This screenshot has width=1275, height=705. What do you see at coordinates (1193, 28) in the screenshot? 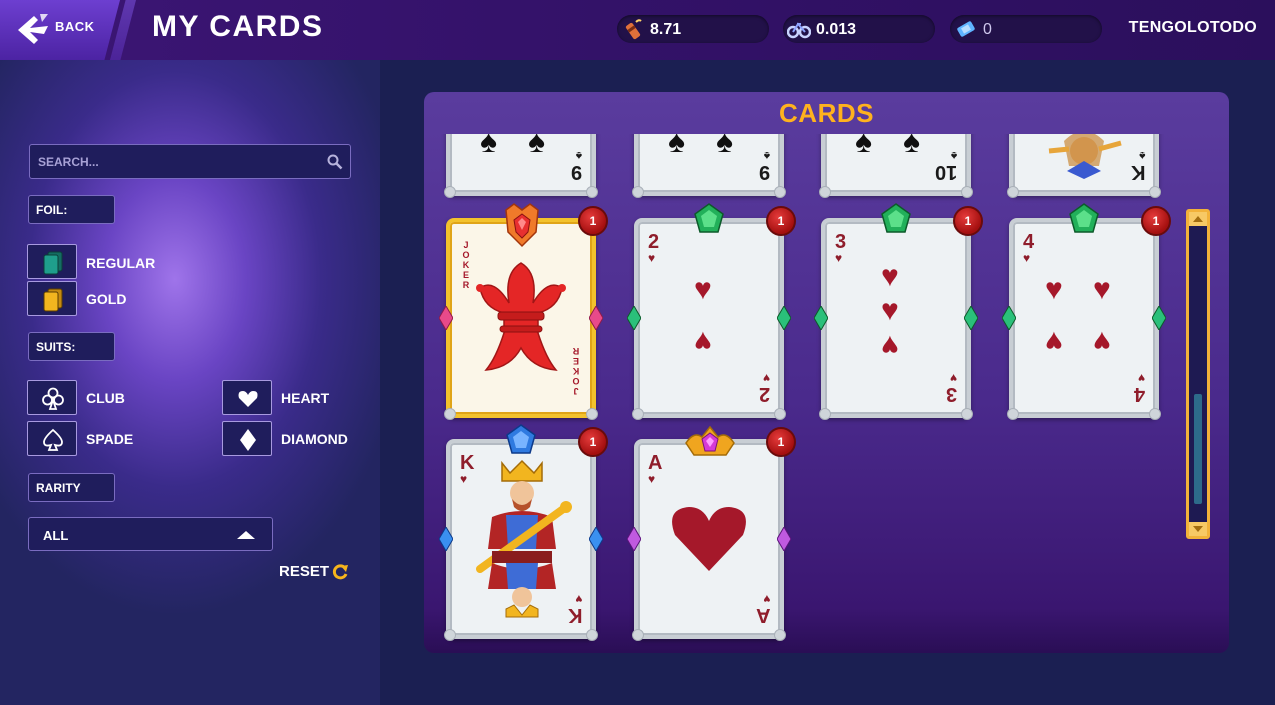
I see `username: TENGOLOTODO` at bounding box center [1193, 28].